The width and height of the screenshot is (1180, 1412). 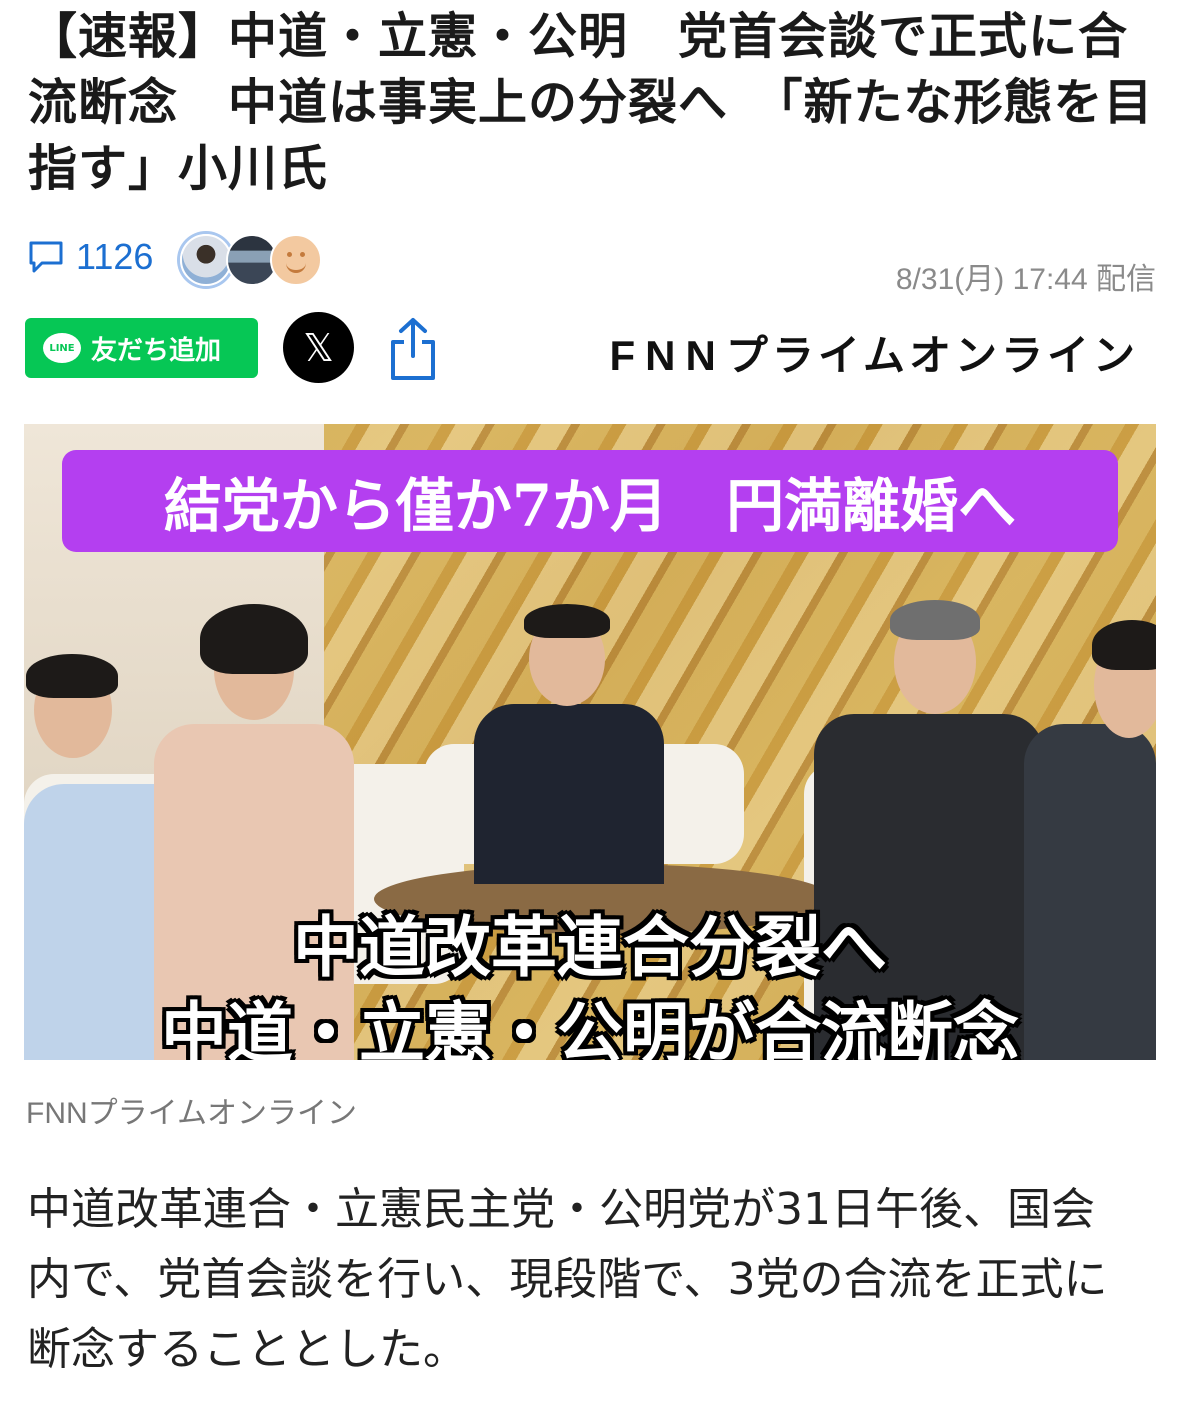 What do you see at coordinates (62, 348) in the screenshot?
I see `line-logo-icon: LINE` at bounding box center [62, 348].